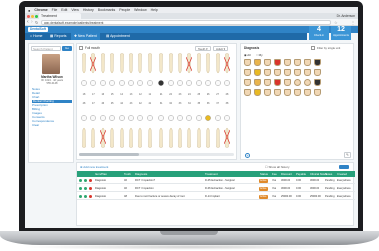  Describe the element at coordinates (124, 10) in the screenshot. I see `menu-people: People` at that location.